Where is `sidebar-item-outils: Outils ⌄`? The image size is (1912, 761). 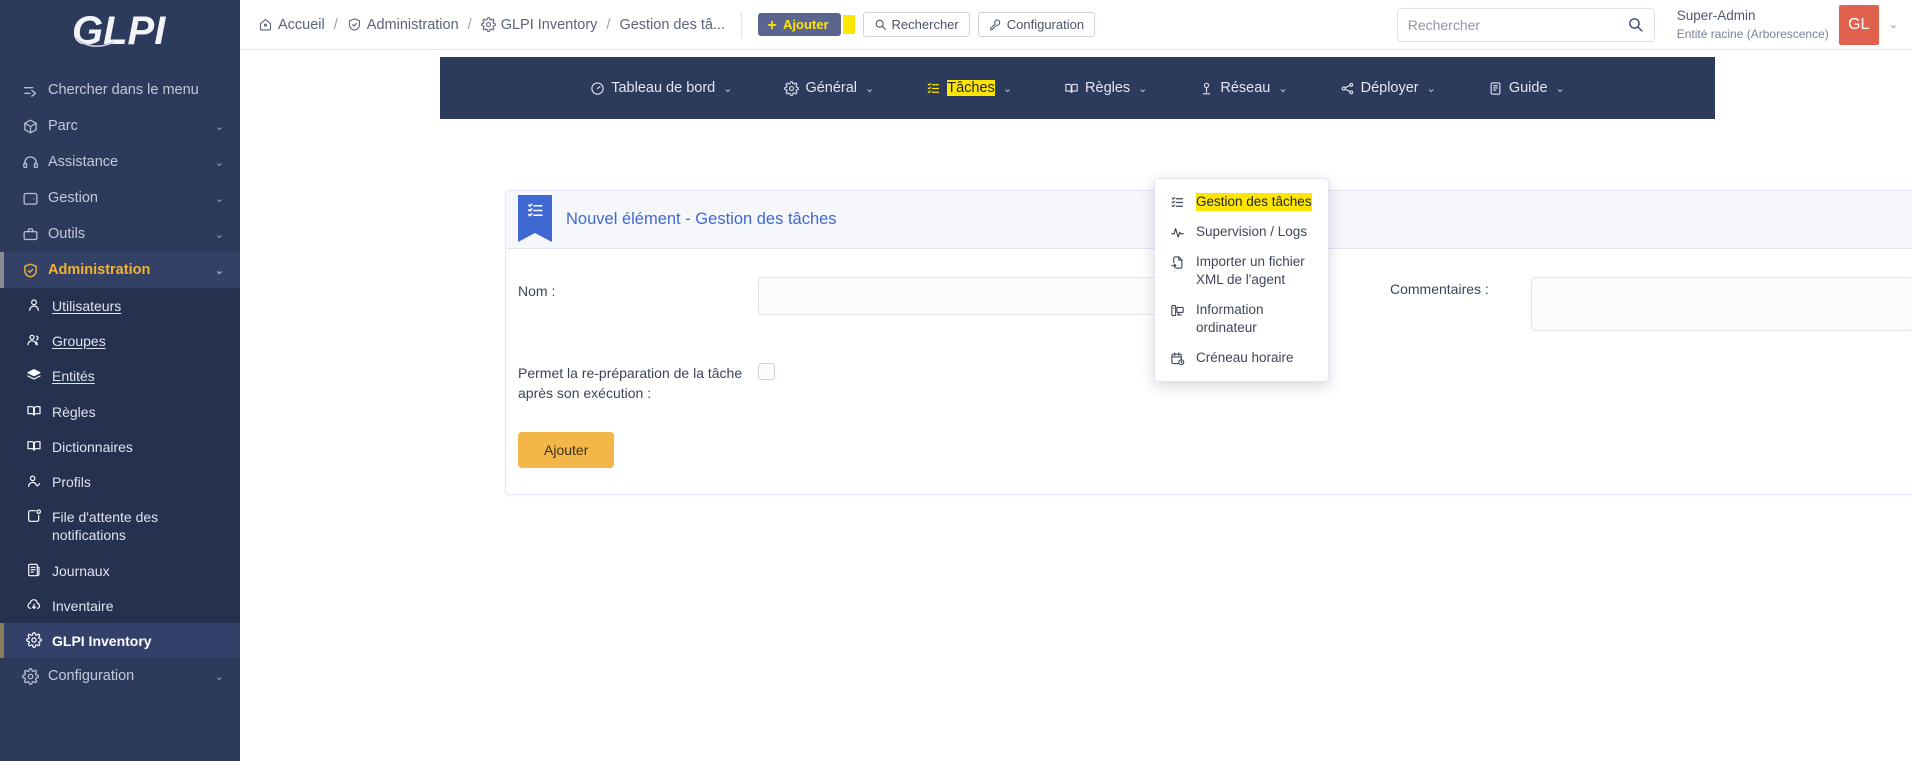 sidebar-item-outils: Outils ⌄ is located at coordinates (120, 234).